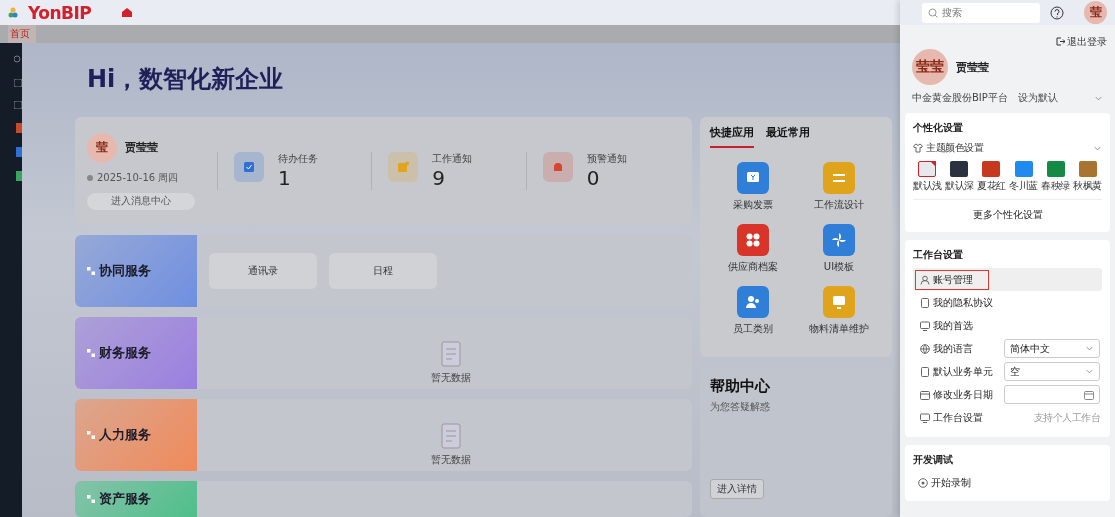  Describe the element at coordinates (452, 178) in the screenshot. I see `stat-value: 9` at that location.